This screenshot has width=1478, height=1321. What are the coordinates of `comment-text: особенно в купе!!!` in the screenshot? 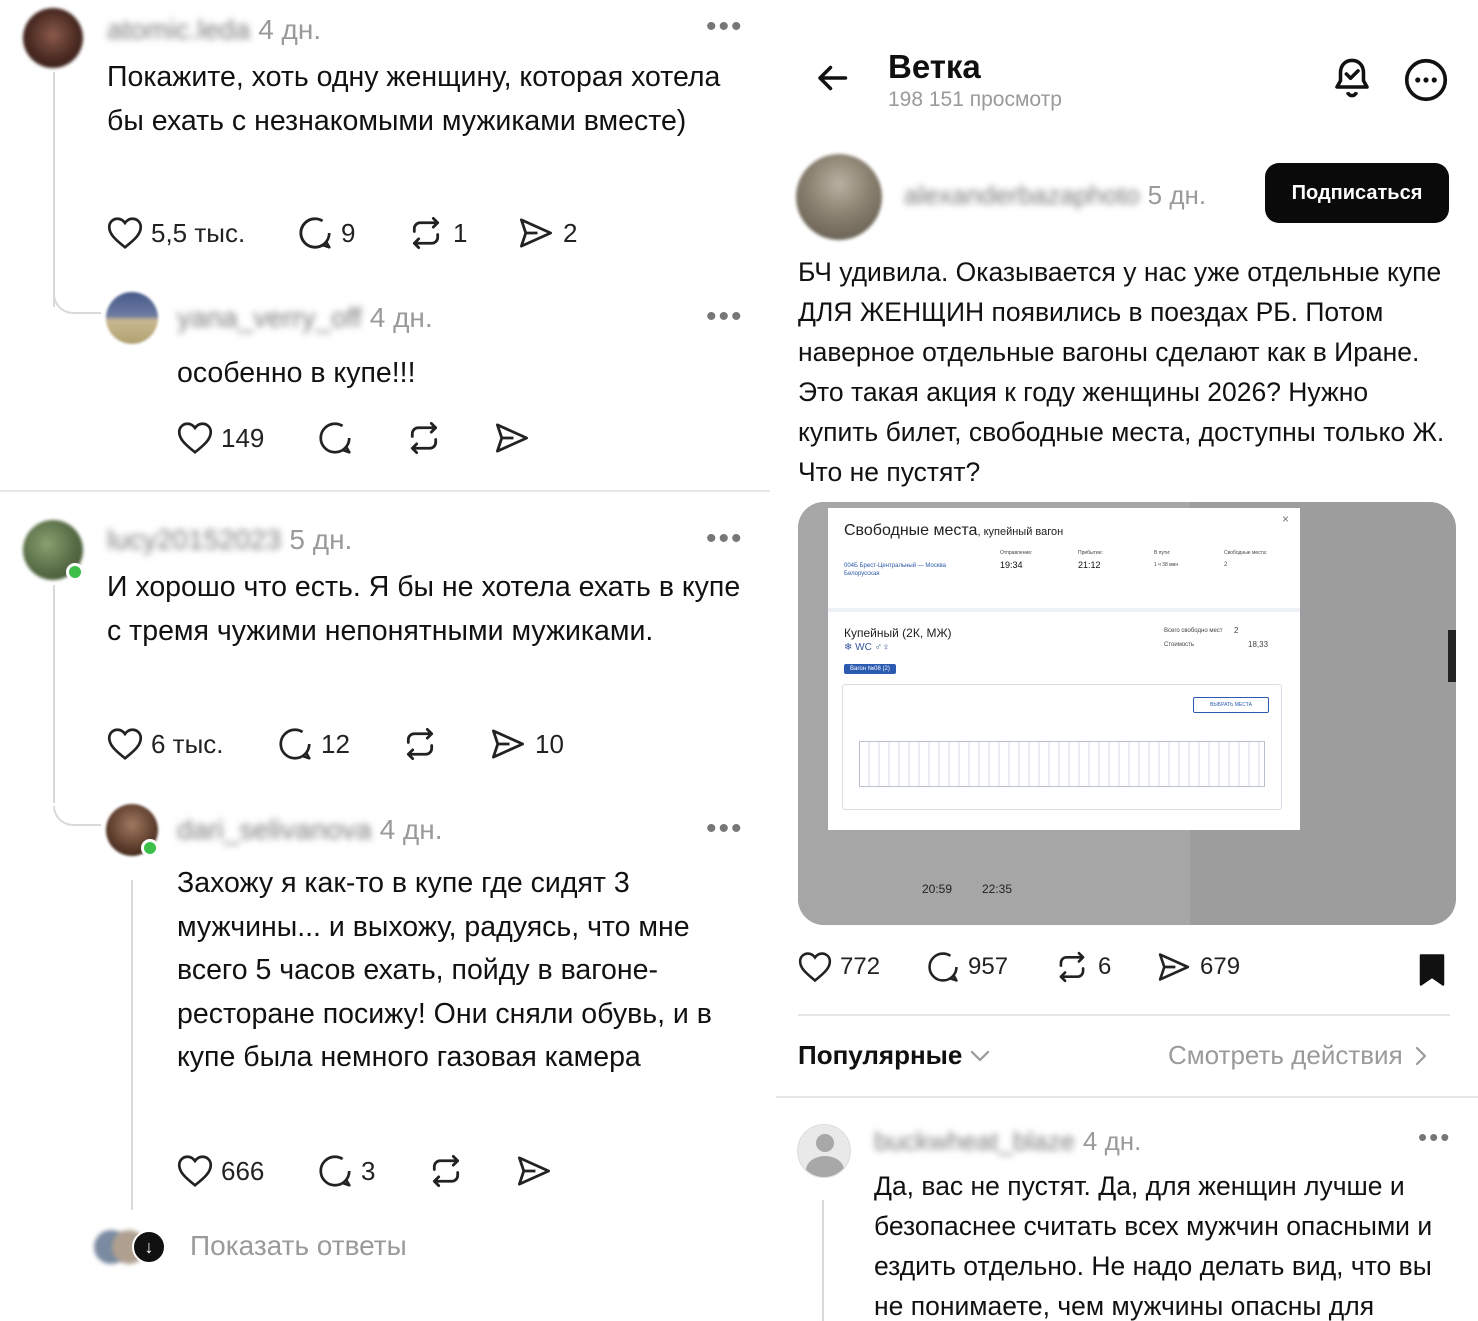 It's located at (296, 373).